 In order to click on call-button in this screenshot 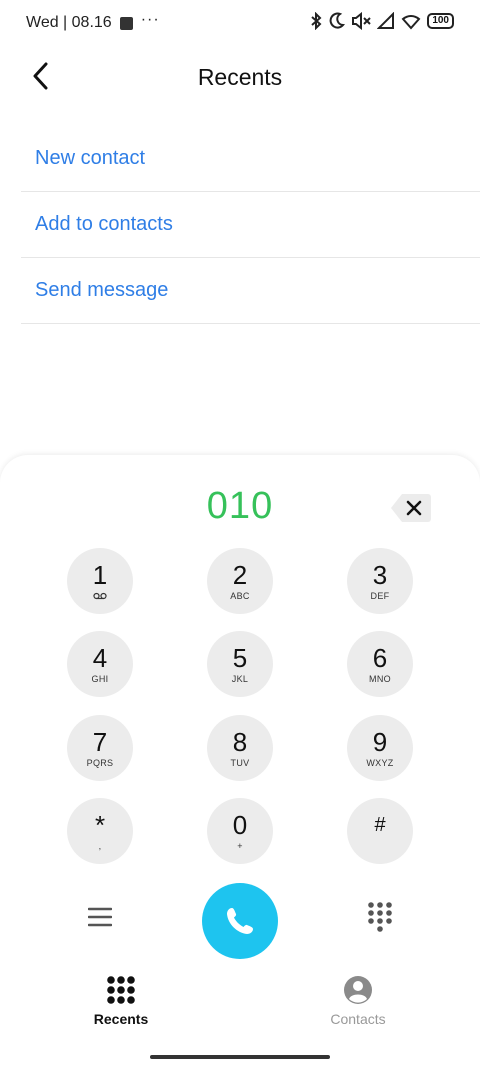, I will do `click(240, 921)`.